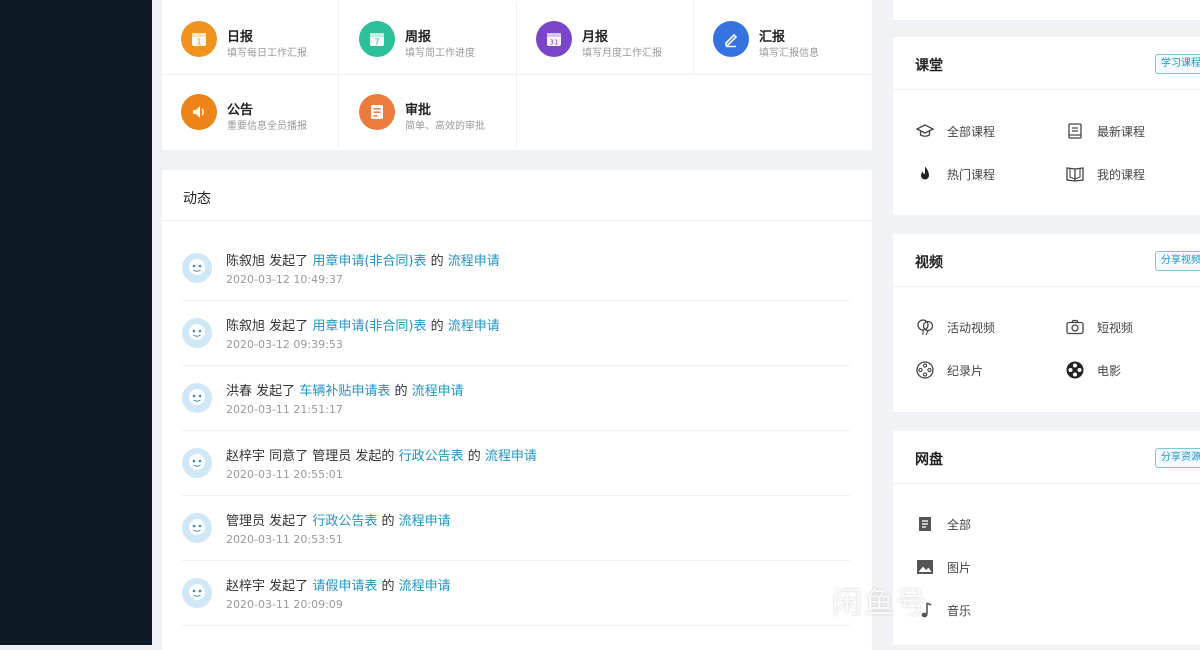  I want to click on course-title: 课堂, so click(929, 66).